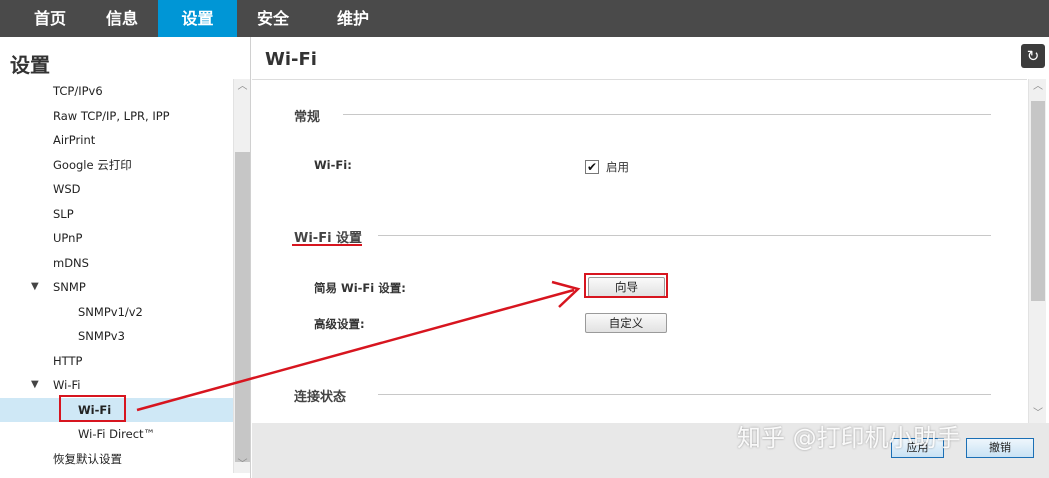 The height and width of the screenshot is (478, 1049). What do you see at coordinates (358, 346) in the screenshot?
I see `annotation-arrow` at bounding box center [358, 346].